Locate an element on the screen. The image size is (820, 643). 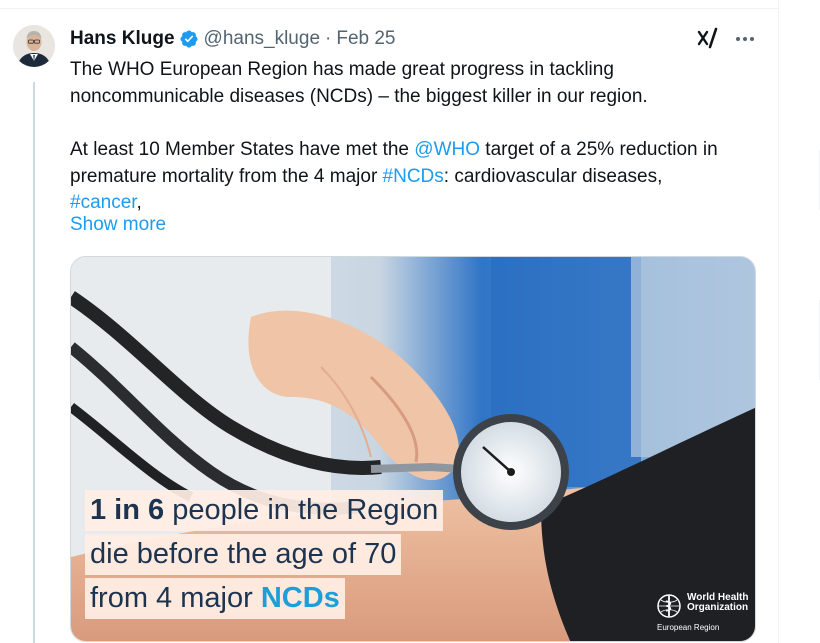
author-name: Hans Kluge is located at coordinates (122, 39).